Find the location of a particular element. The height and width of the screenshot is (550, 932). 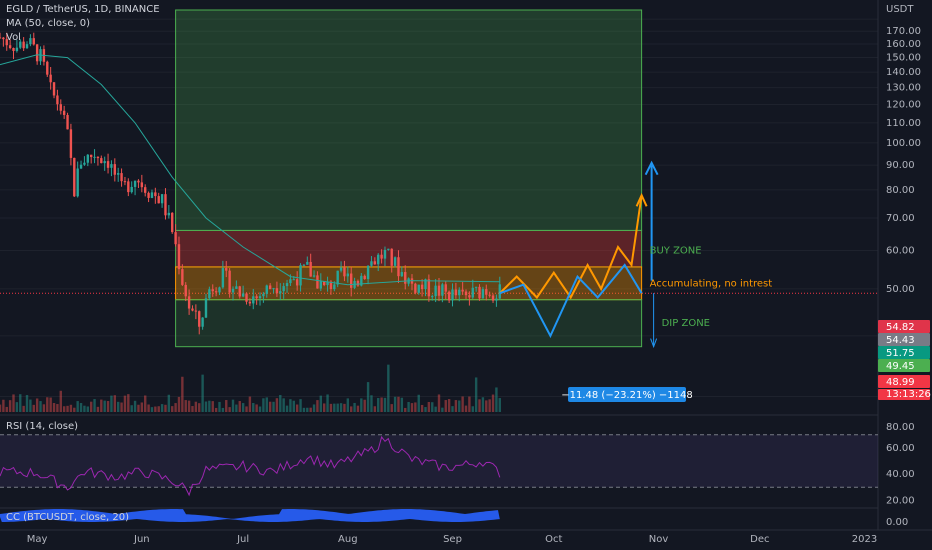

price-tick-label: 110.00 is located at coordinates (903, 123).